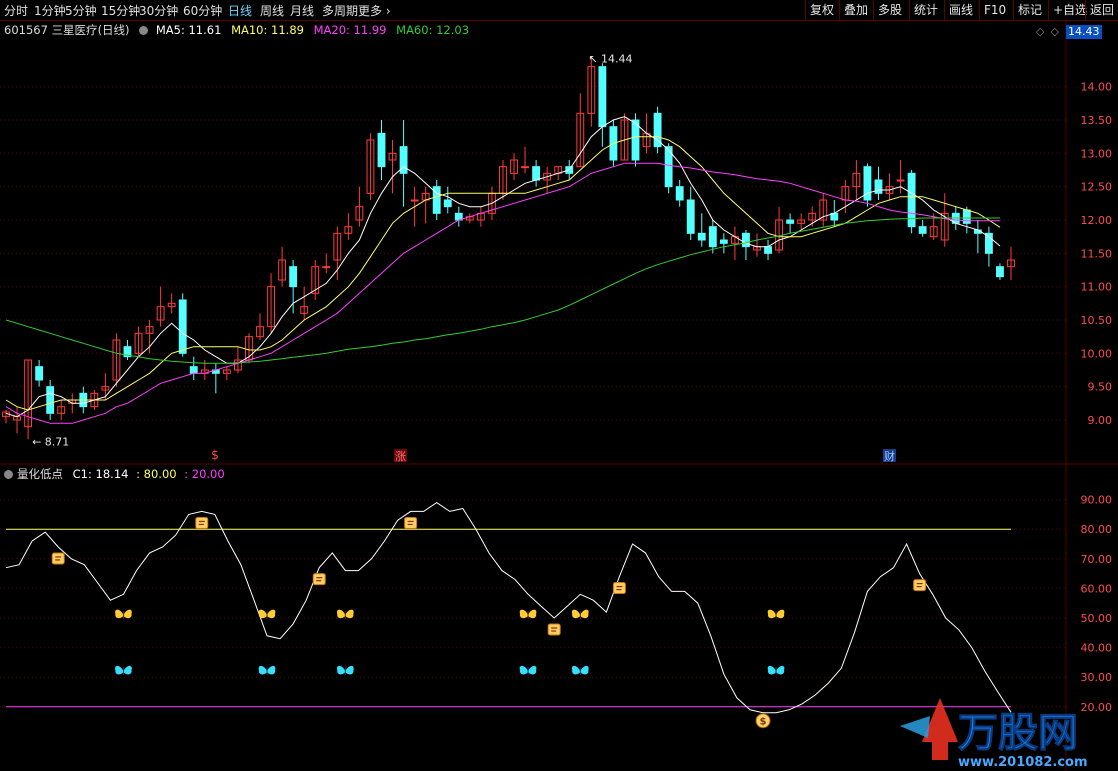 Image resolution: width=1118 pixels, height=771 pixels. I want to click on buy-signal-icon: $, so click(763, 721).